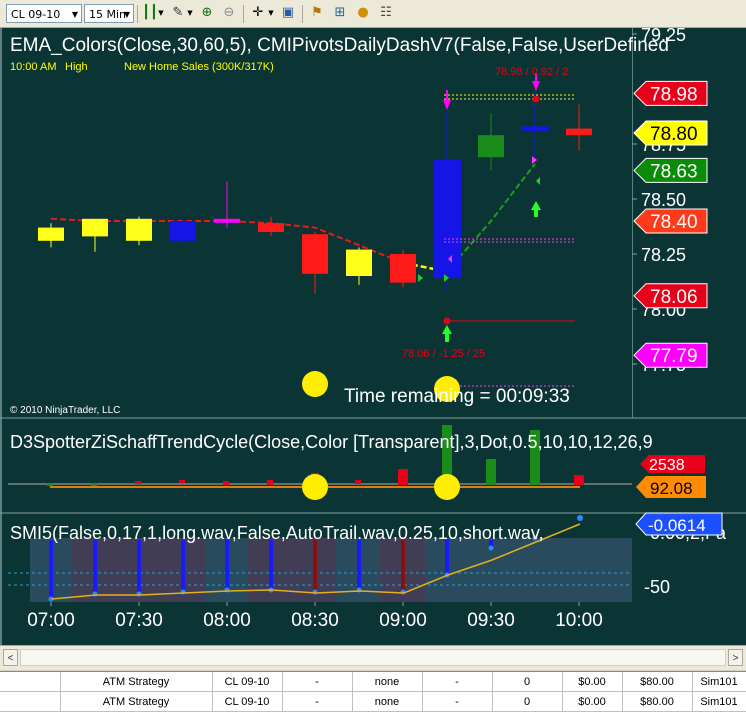 Image resolution: width=746 pixels, height=719 pixels. I want to click on time-tick-label: 07:30, so click(139, 620).